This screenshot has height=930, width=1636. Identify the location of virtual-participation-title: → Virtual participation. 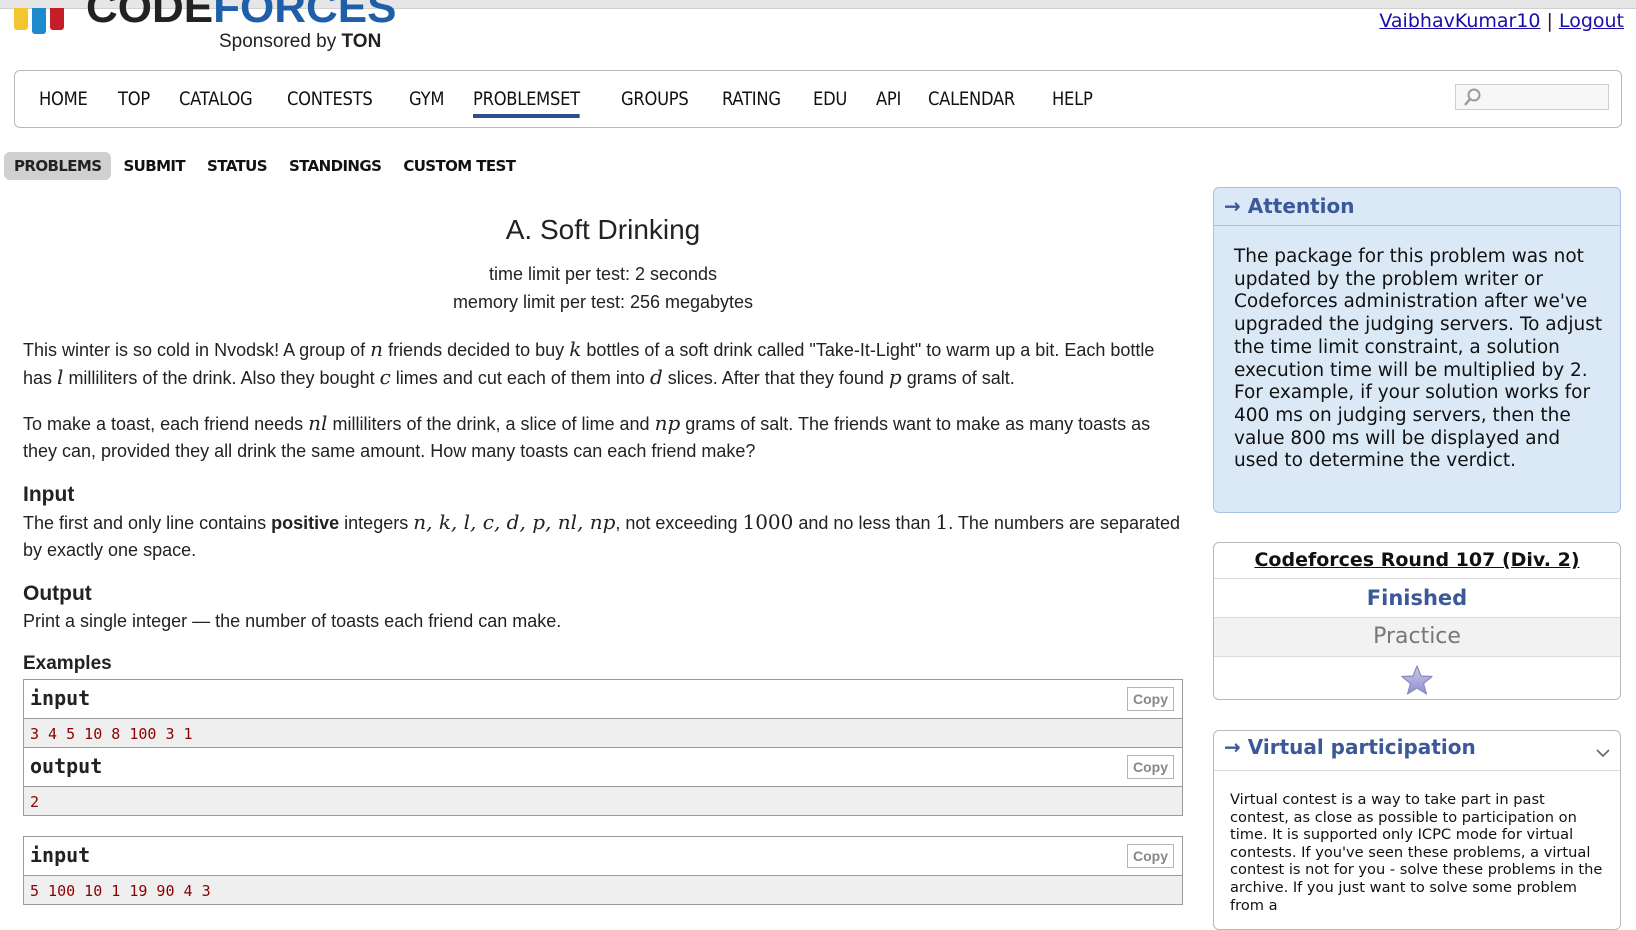
(1417, 751).